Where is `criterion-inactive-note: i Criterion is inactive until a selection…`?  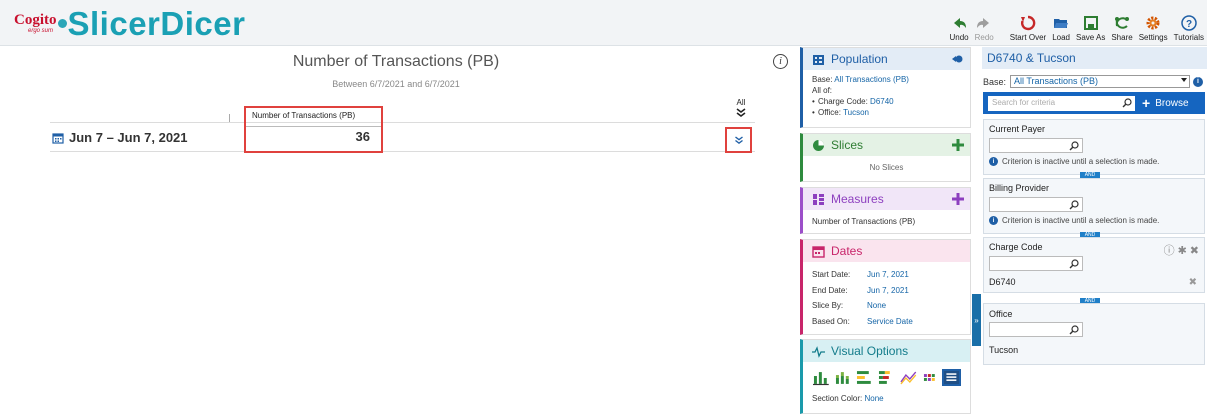
criterion-inactive-note: i Criterion is inactive until a selection… is located at coordinates (1094, 159).